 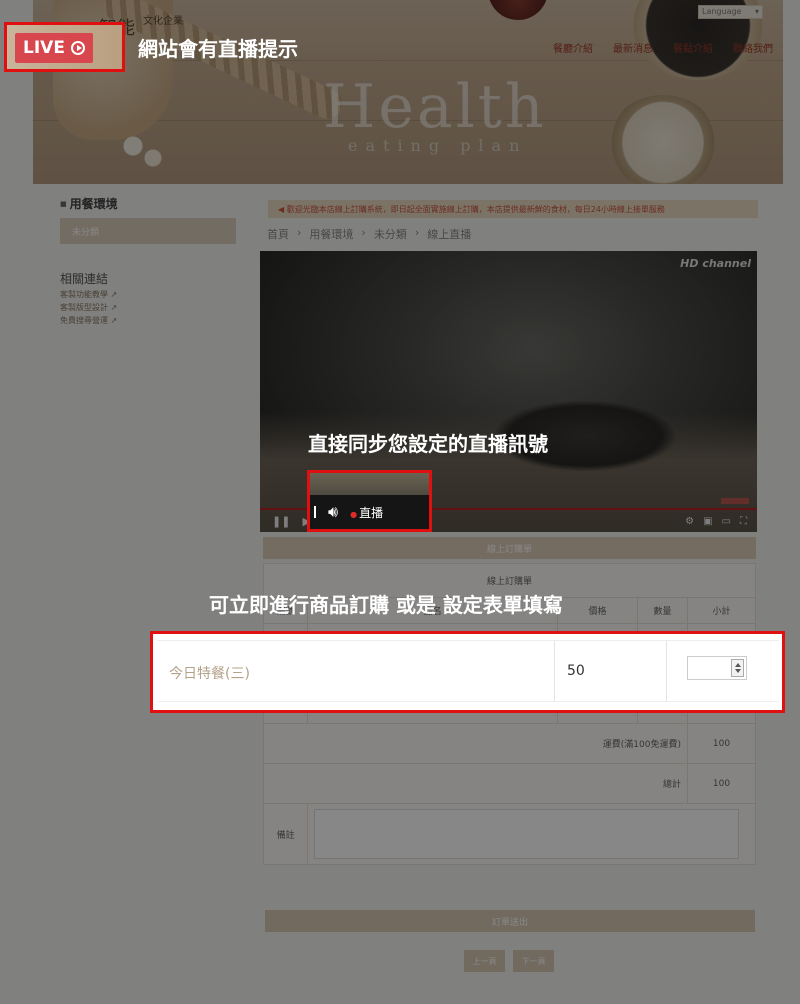 I want to click on order-row-highlight: 今日特餐(三) 50, so click(x=467, y=672).